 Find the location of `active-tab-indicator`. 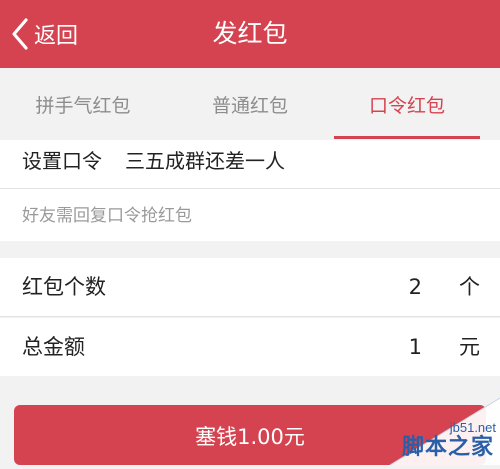

active-tab-indicator is located at coordinates (407, 137).